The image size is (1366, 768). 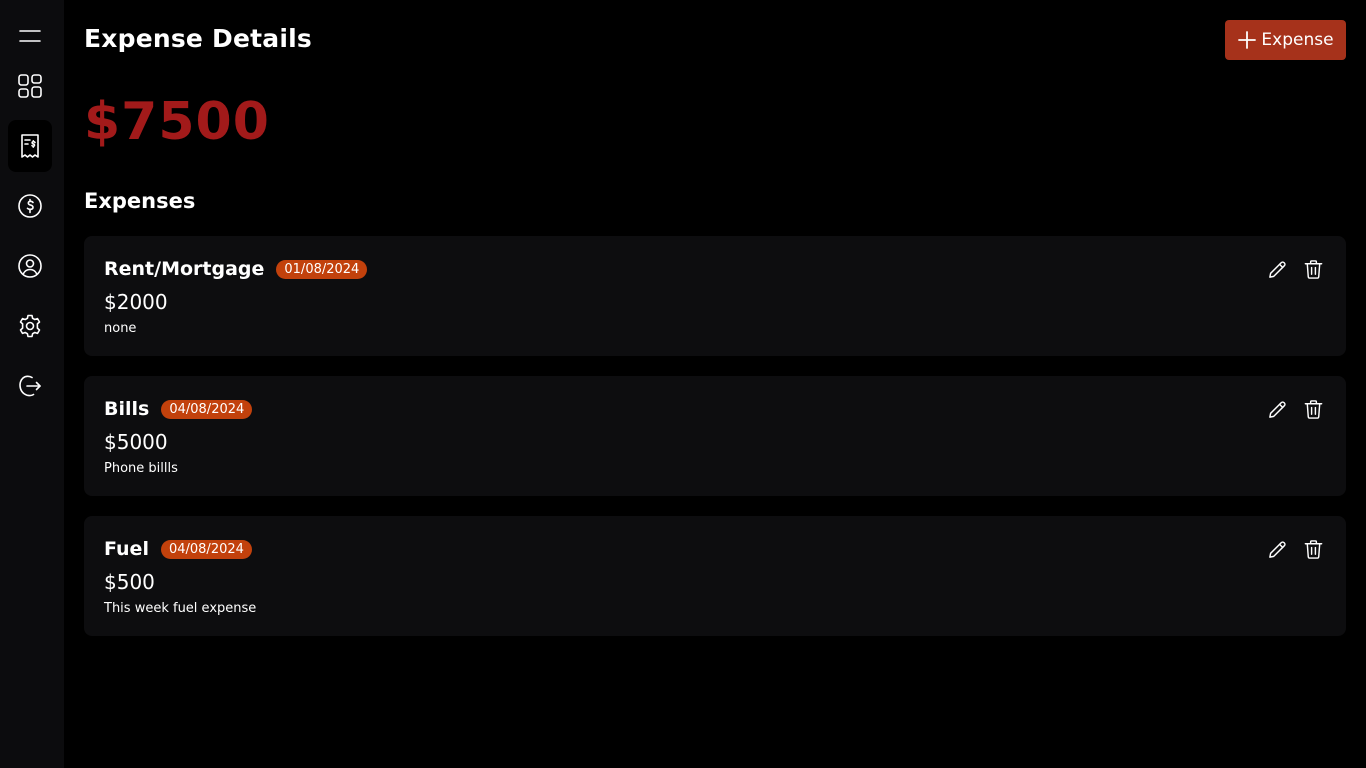 I want to click on receipt-dollar-icon, so click(x=30, y=146).